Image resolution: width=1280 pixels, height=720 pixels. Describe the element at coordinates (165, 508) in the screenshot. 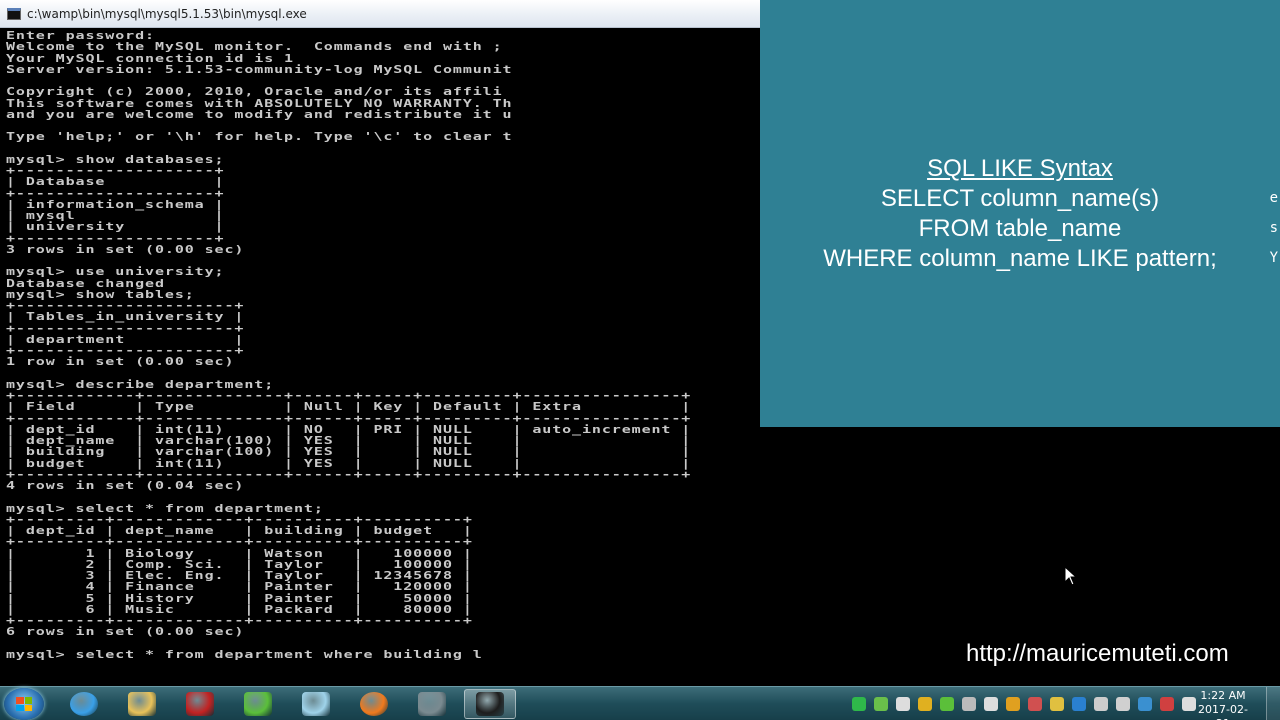

I see `terminal-line: mysql> select * from department;` at that location.